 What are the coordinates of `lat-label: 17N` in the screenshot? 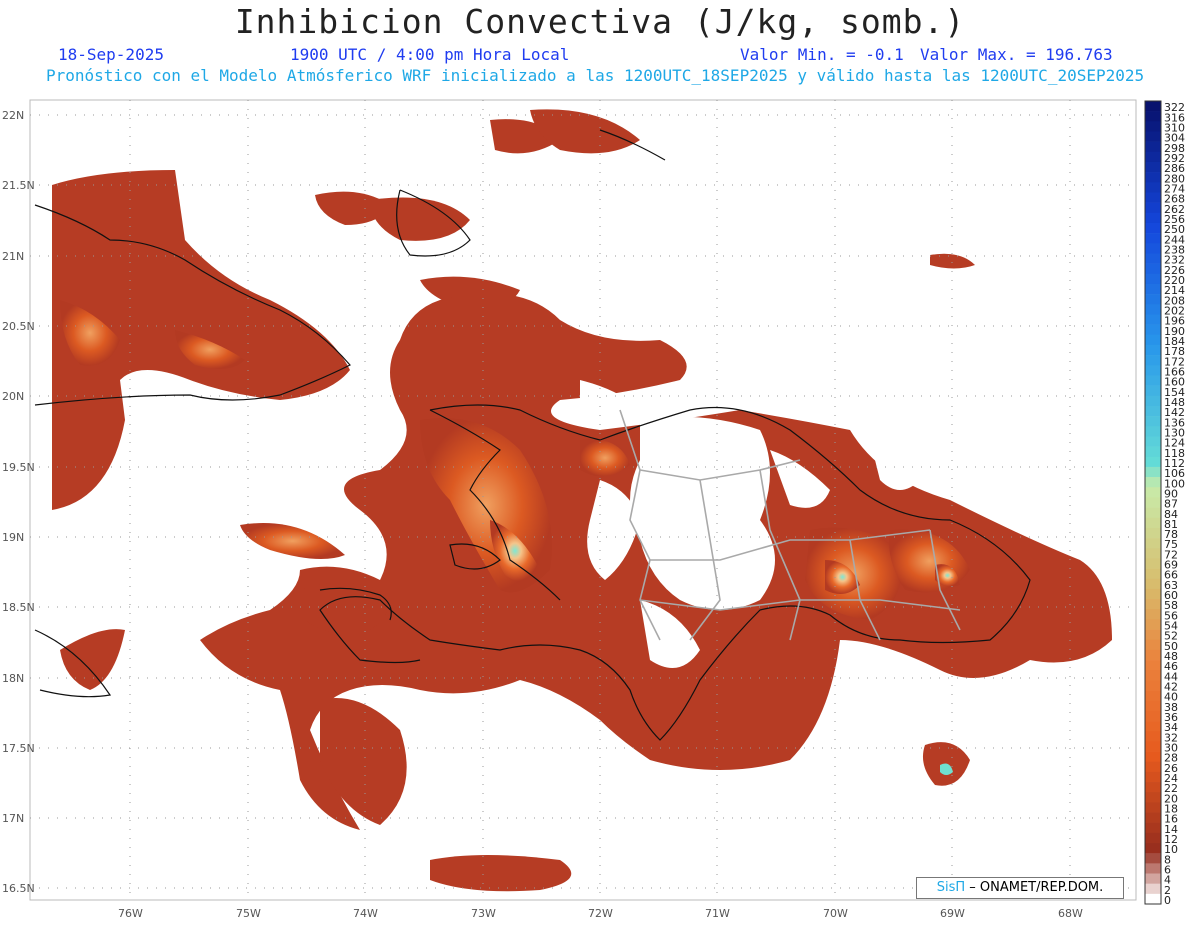 It's located at (13, 818).